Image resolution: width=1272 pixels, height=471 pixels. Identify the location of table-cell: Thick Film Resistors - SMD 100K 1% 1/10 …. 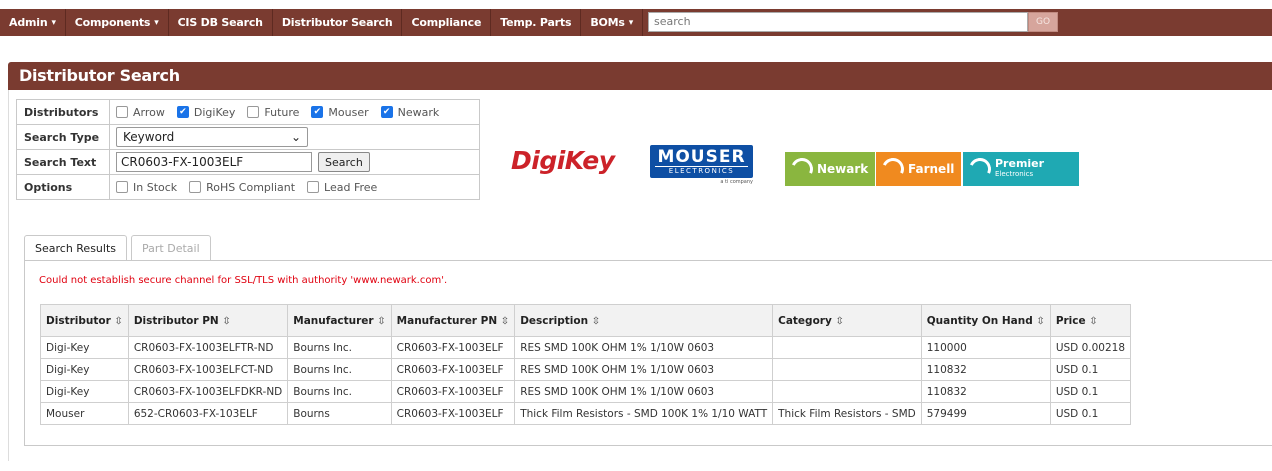
(644, 413).